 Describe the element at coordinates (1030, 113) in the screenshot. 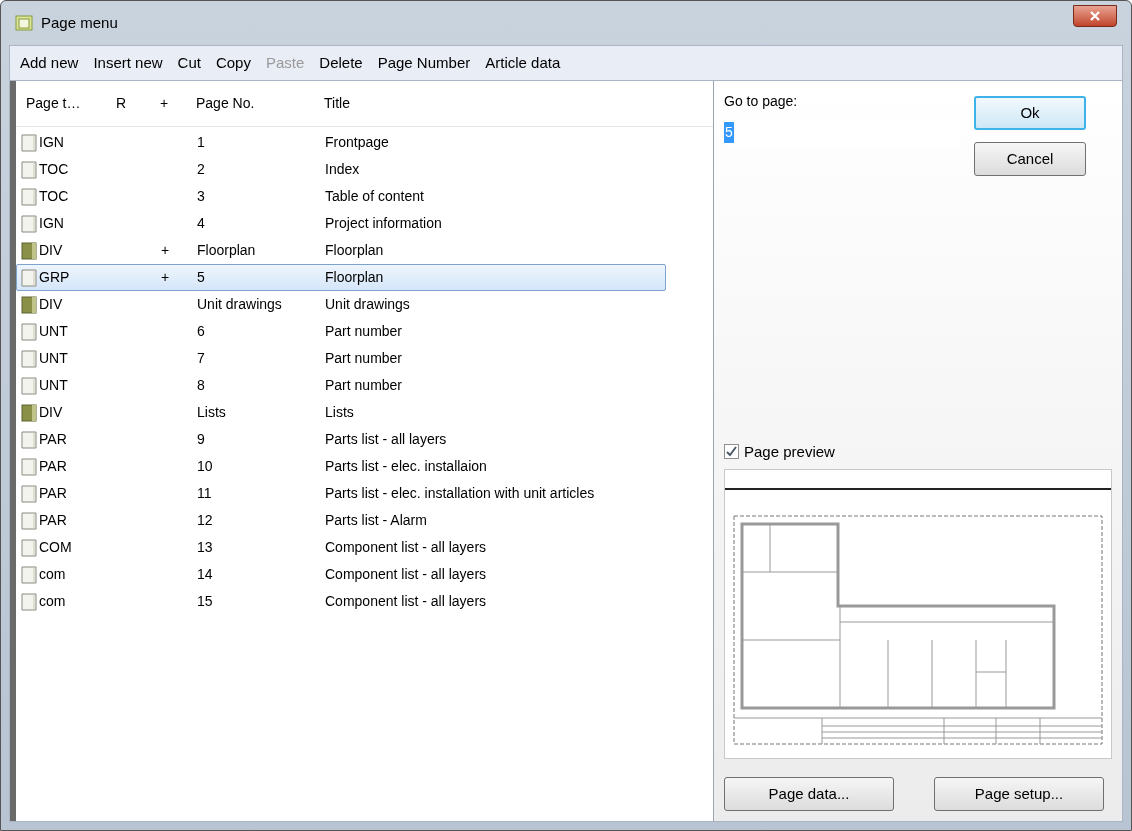

I see `ok-button: Ok` at that location.